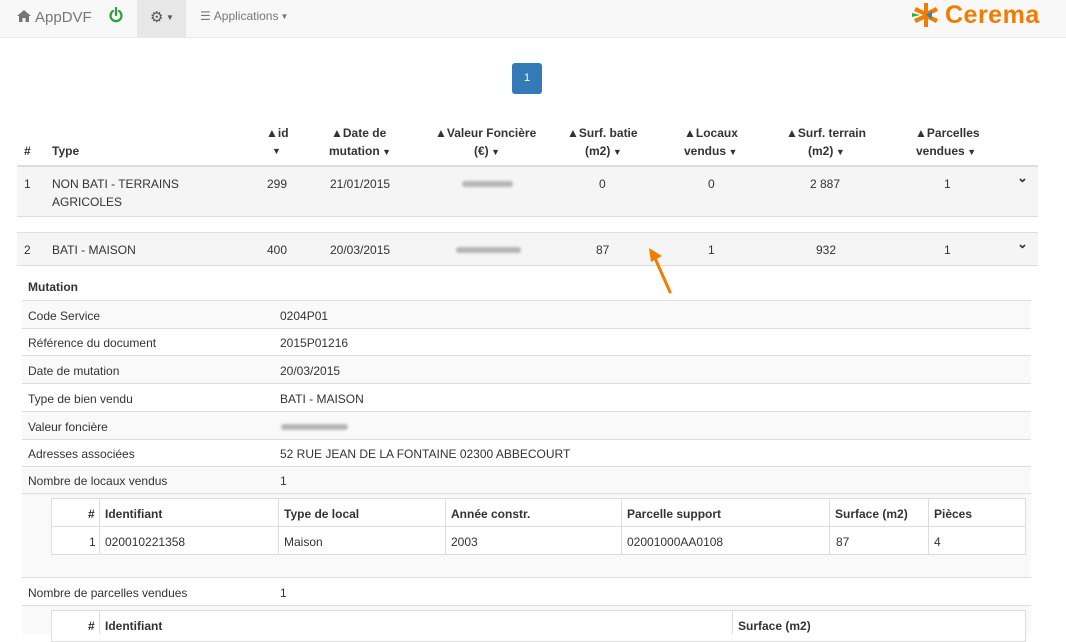  What do you see at coordinates (115, 184) in the screenshot?
I see `row-type: NON BATI - TERRAINS` at bounding box center [115, 184].